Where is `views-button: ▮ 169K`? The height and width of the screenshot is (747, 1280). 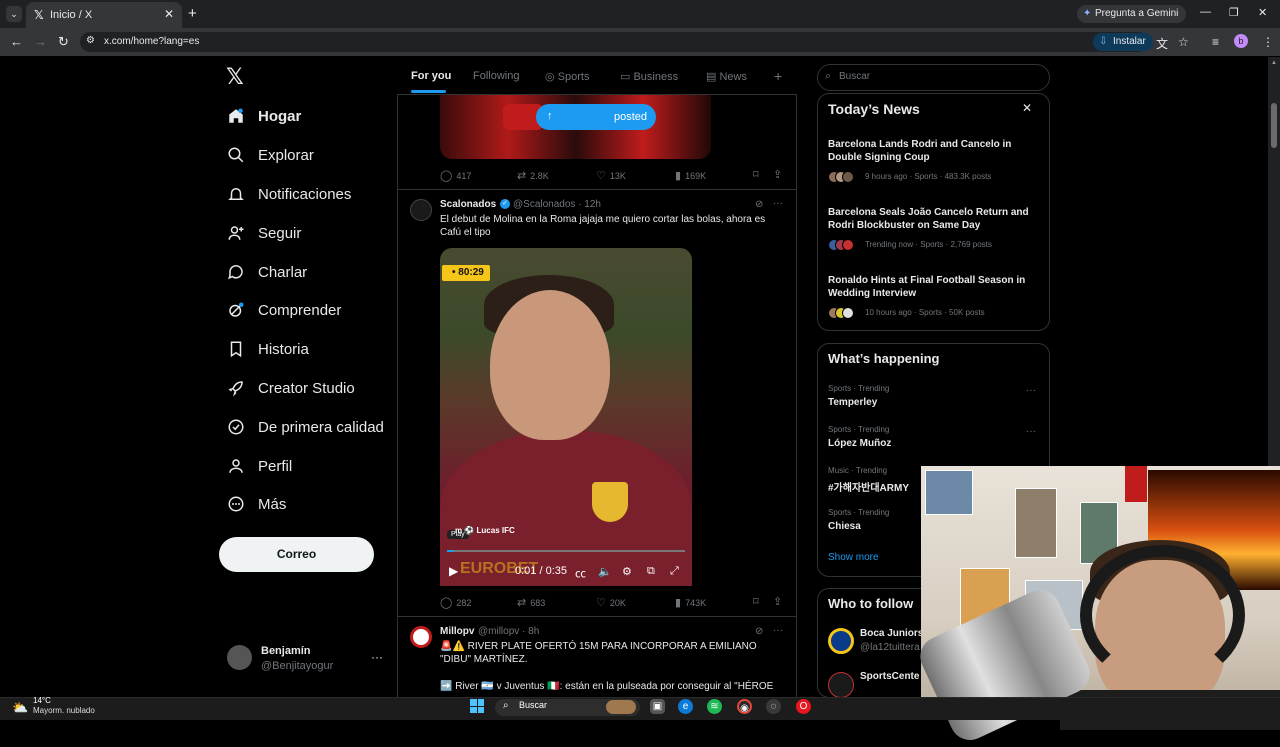
views-button: ▮ 169K is located at coordinates (690, 175).